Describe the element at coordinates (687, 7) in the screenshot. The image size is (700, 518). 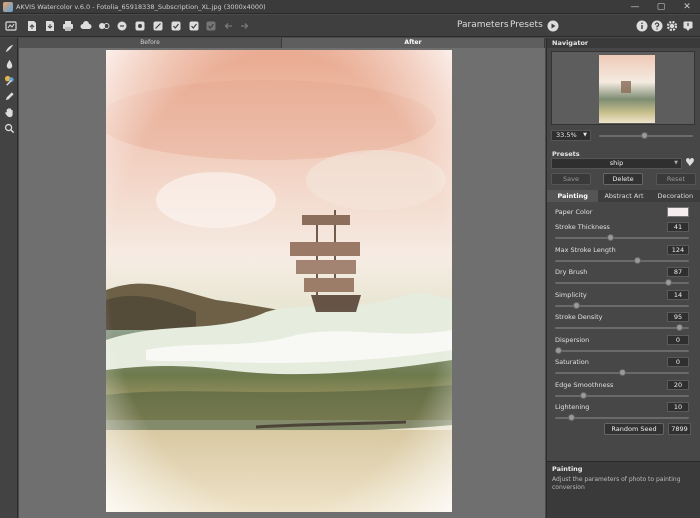
I see `close-button: ✕` at that location.